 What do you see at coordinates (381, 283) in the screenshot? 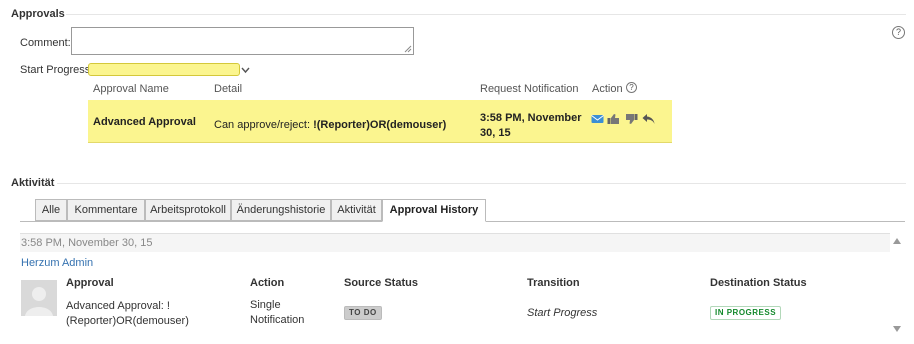
I see `hist-col-source-status: Source Status` at bounding box center [381, 283].